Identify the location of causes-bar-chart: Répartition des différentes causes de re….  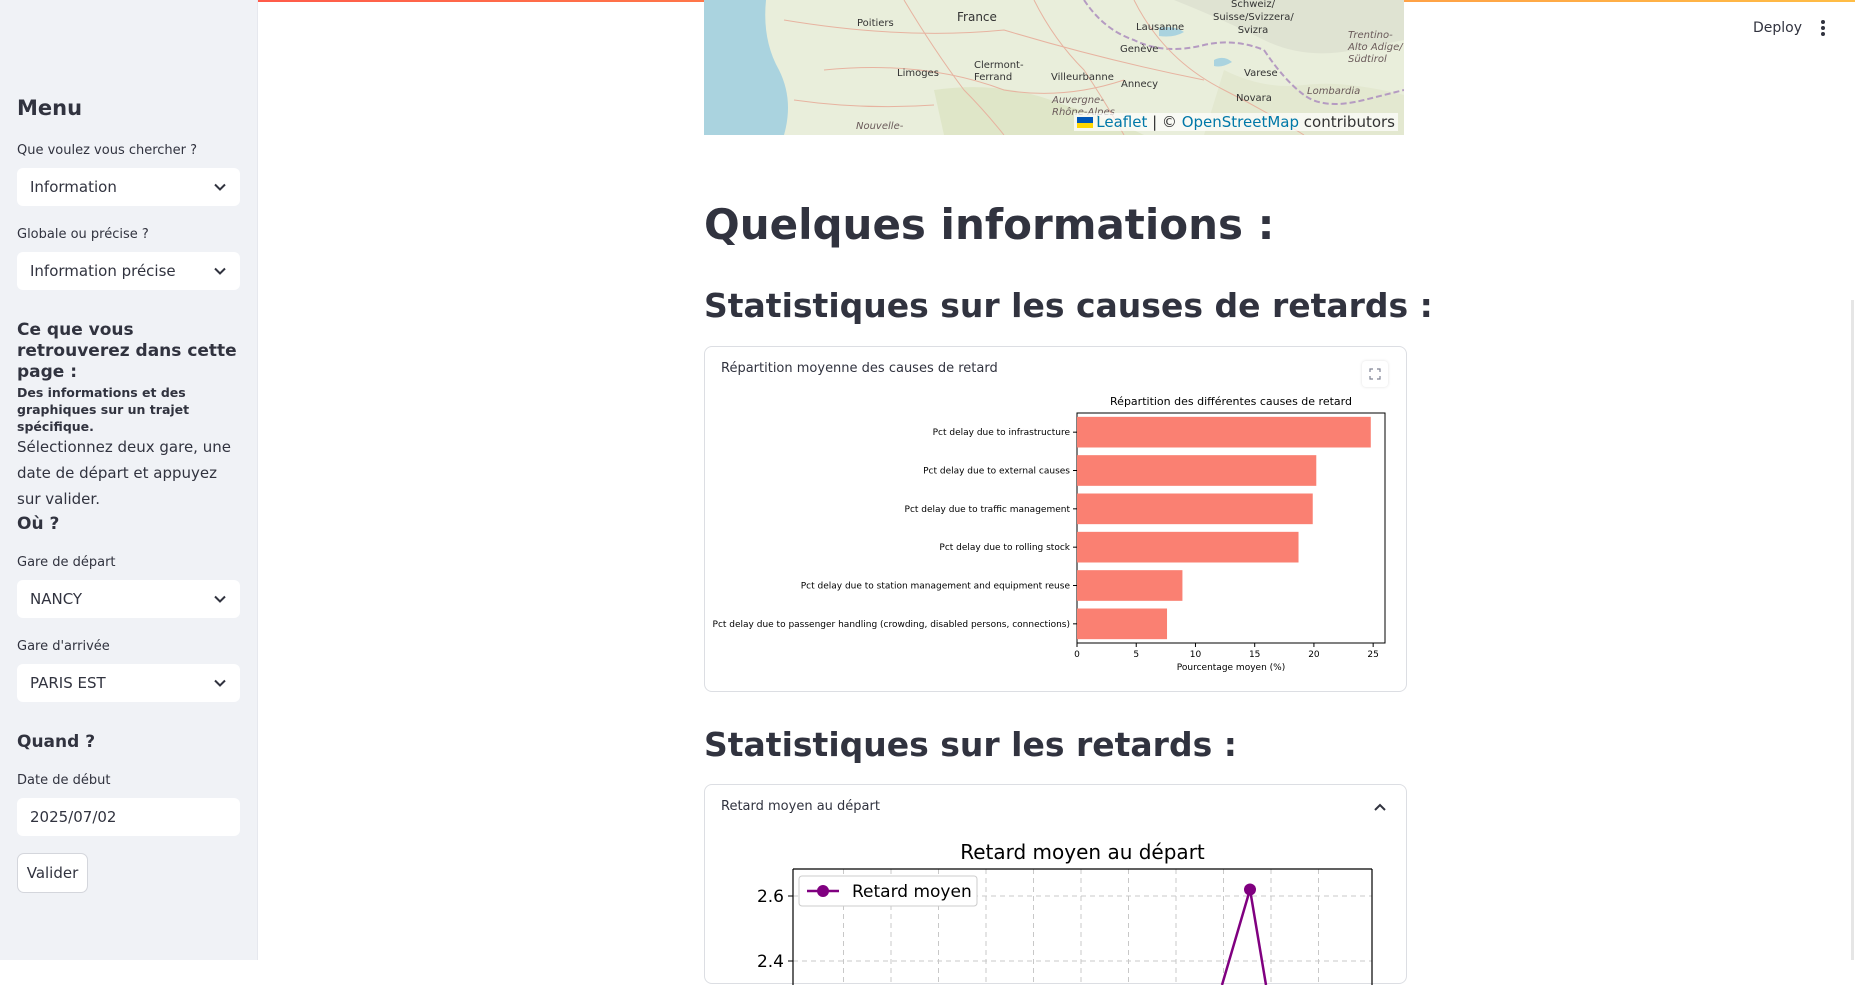
(1056, 520).